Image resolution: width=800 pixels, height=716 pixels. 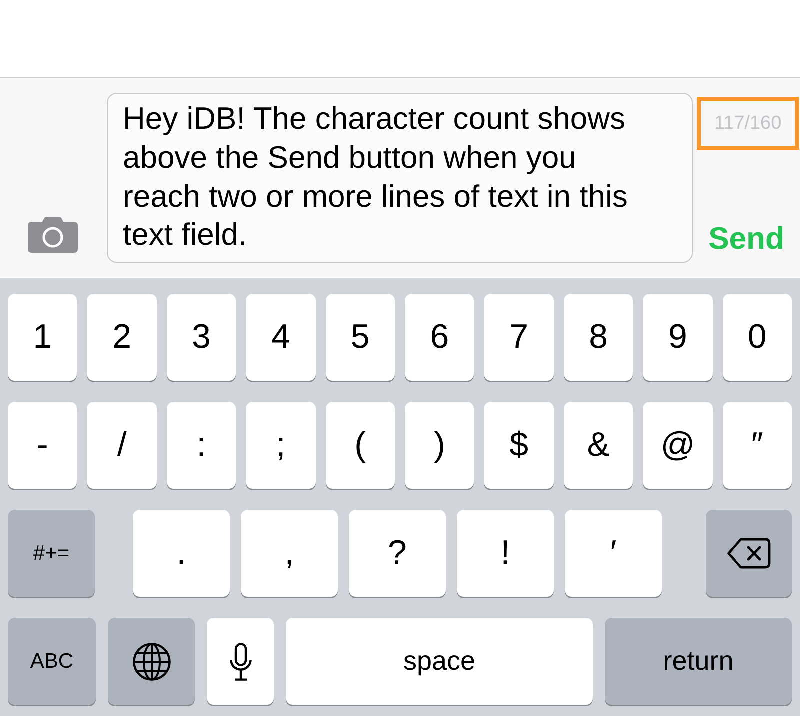 I want to click on character-key: 0, so click(x=757, y=337).